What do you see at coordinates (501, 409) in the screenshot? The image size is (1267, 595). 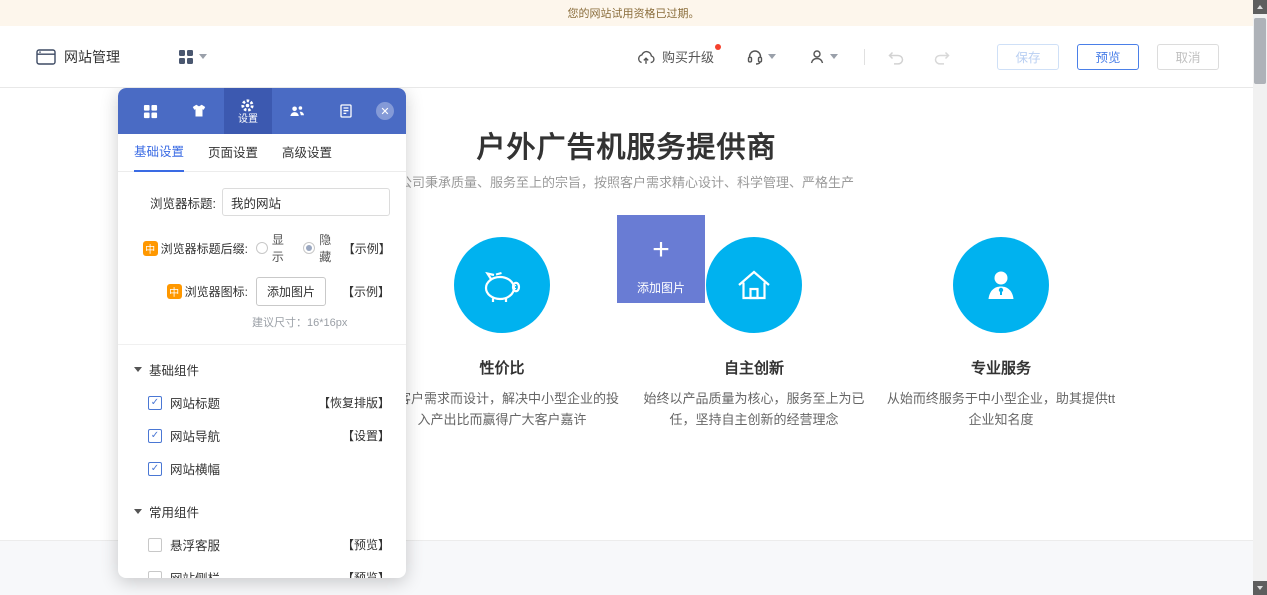 I see `feature-desc: 为客户需求而设计，解决中小型企业的投入产出比而赢得广大客户嘉许` at bounding box center [501, 409].